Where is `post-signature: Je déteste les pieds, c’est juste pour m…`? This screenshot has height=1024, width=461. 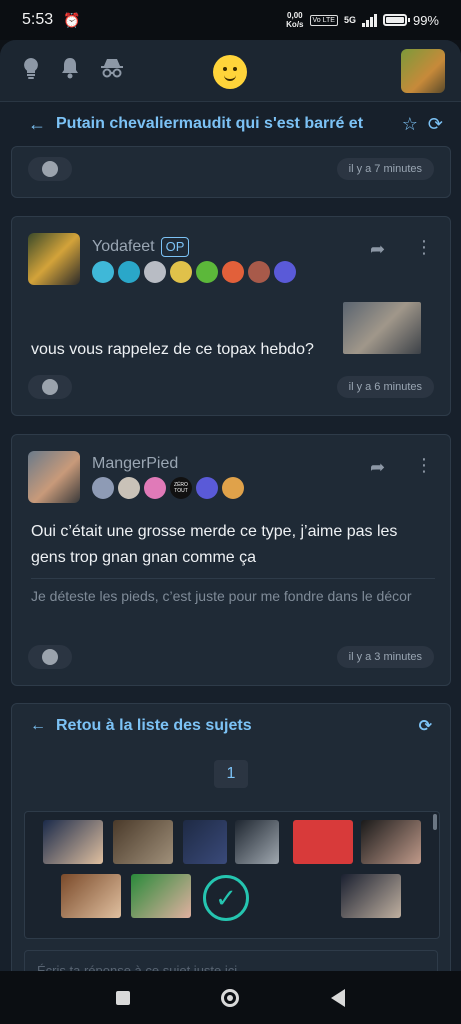 post-signature: Je déteste les pieds, c’est juste pour m… is located at coordinates (221, 596).